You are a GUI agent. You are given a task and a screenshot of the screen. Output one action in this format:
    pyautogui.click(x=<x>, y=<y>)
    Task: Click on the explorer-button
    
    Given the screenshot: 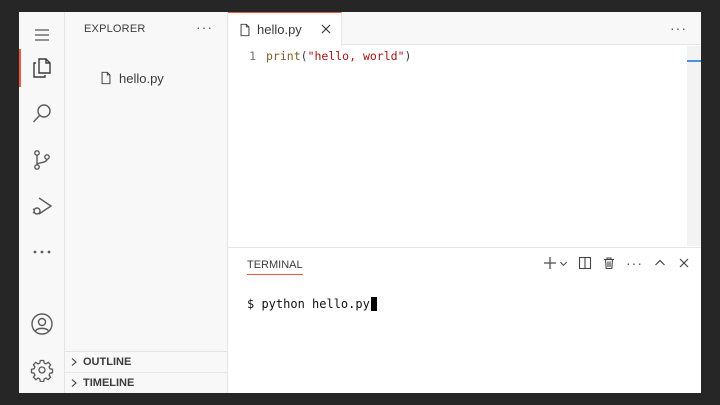 What is the action you would take?
    pyautogui.click(x=42, y=68)
    